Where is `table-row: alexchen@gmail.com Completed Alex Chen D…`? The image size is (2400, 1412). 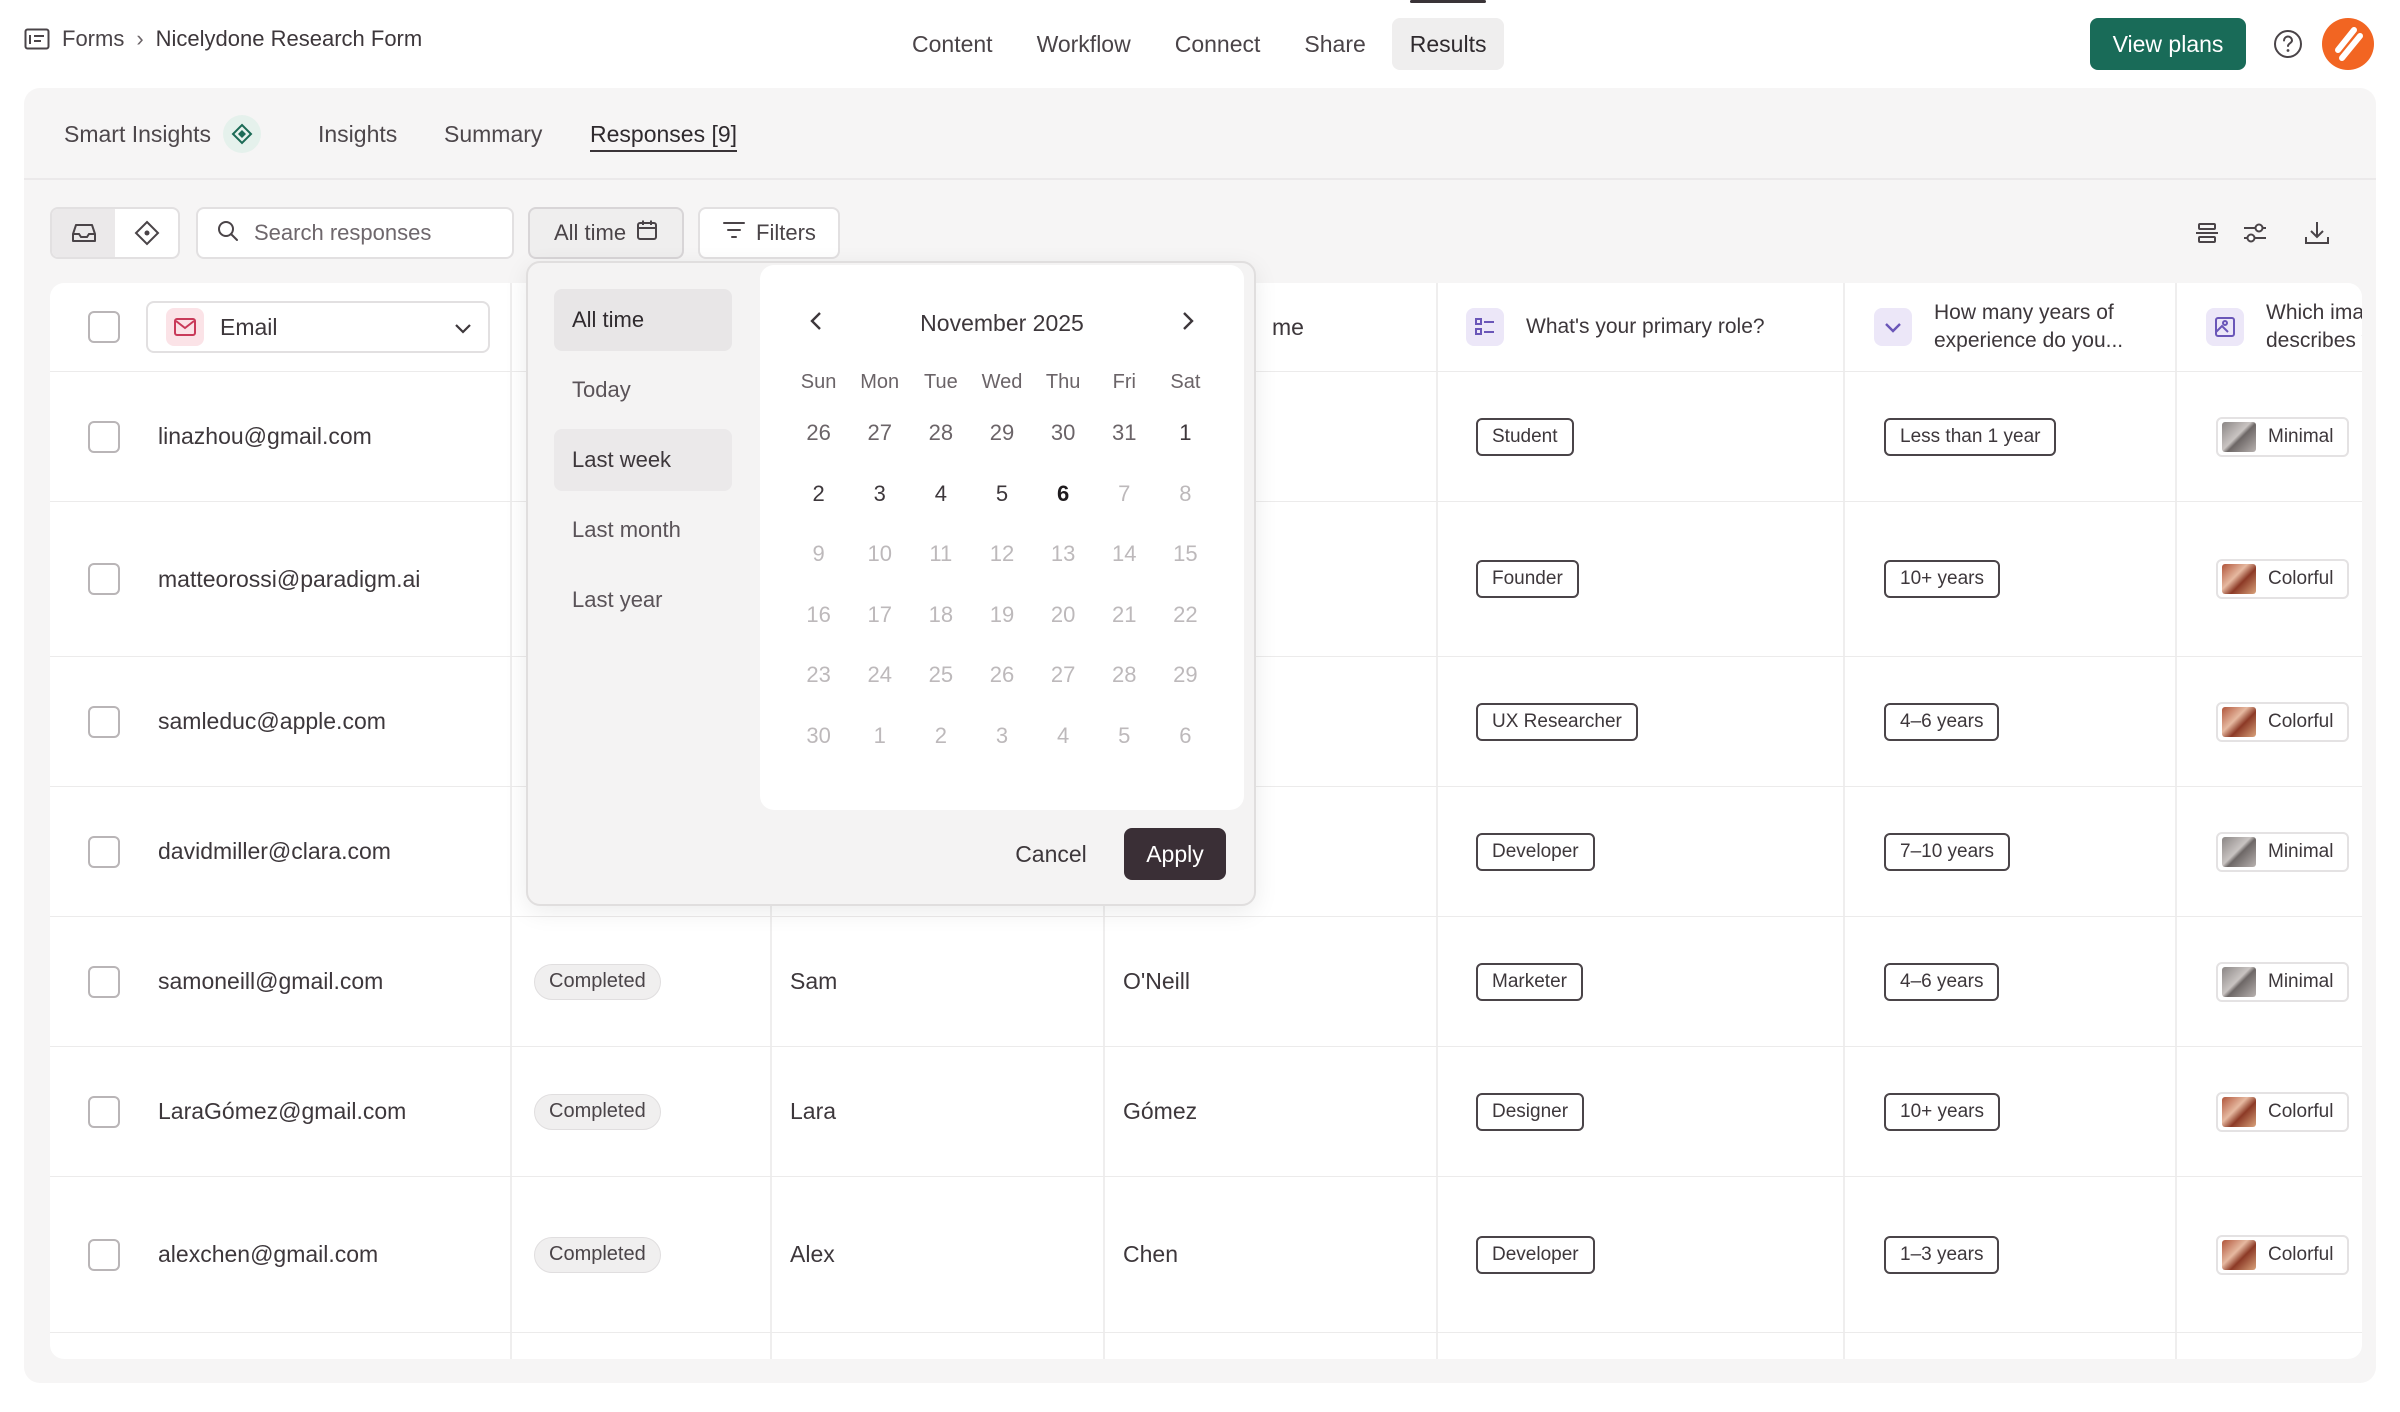 table-row: alexchen@gmail.com Completed Alex Chen D… is located at coordinates (1206, 1255).